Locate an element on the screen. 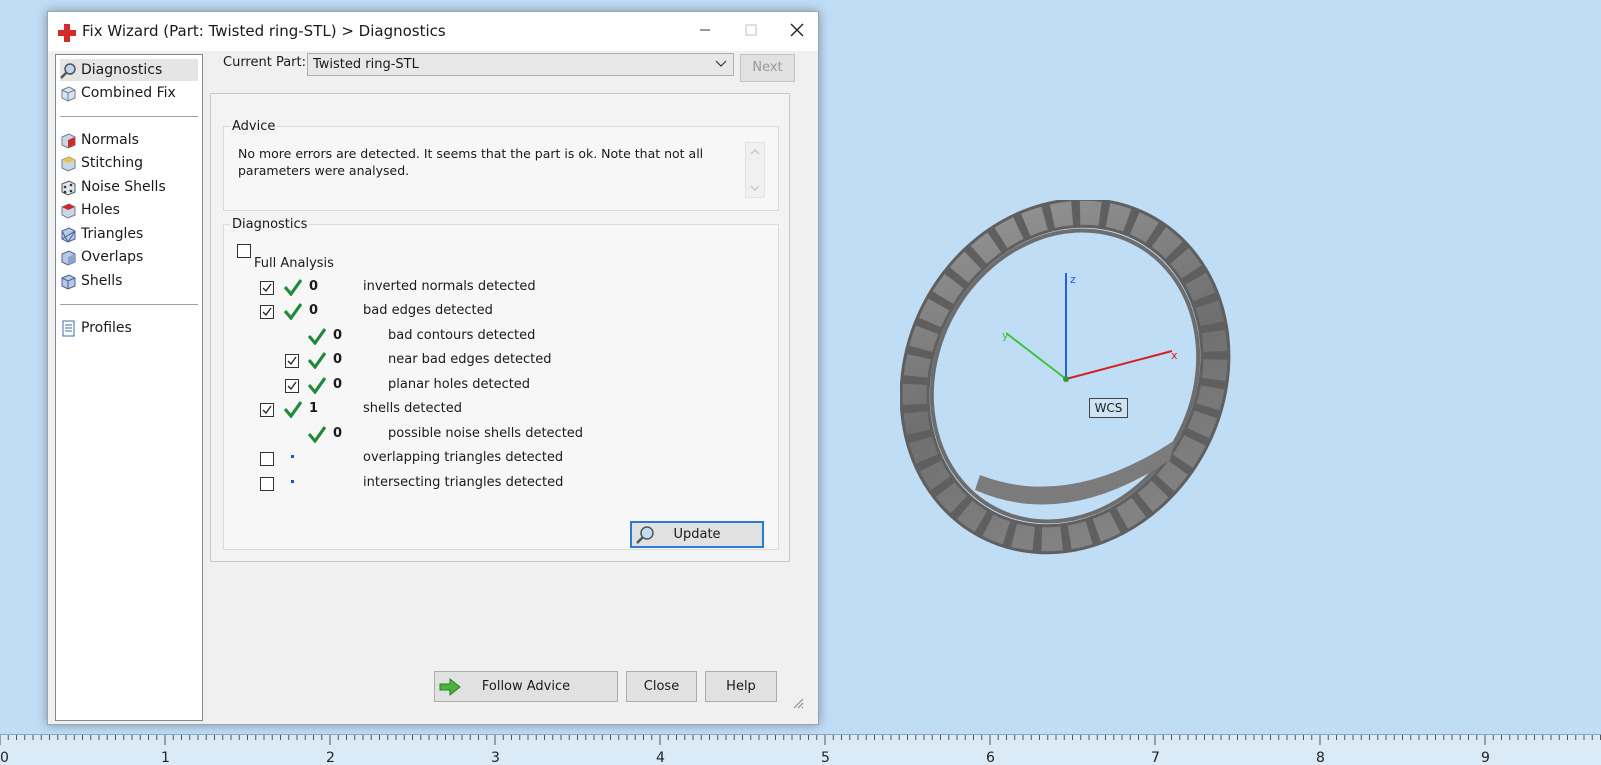 Image resolution: width=1601 pixels, height=765 pixels. nav-item-overlaps: Overlaps is located at coordinates (129, 257).